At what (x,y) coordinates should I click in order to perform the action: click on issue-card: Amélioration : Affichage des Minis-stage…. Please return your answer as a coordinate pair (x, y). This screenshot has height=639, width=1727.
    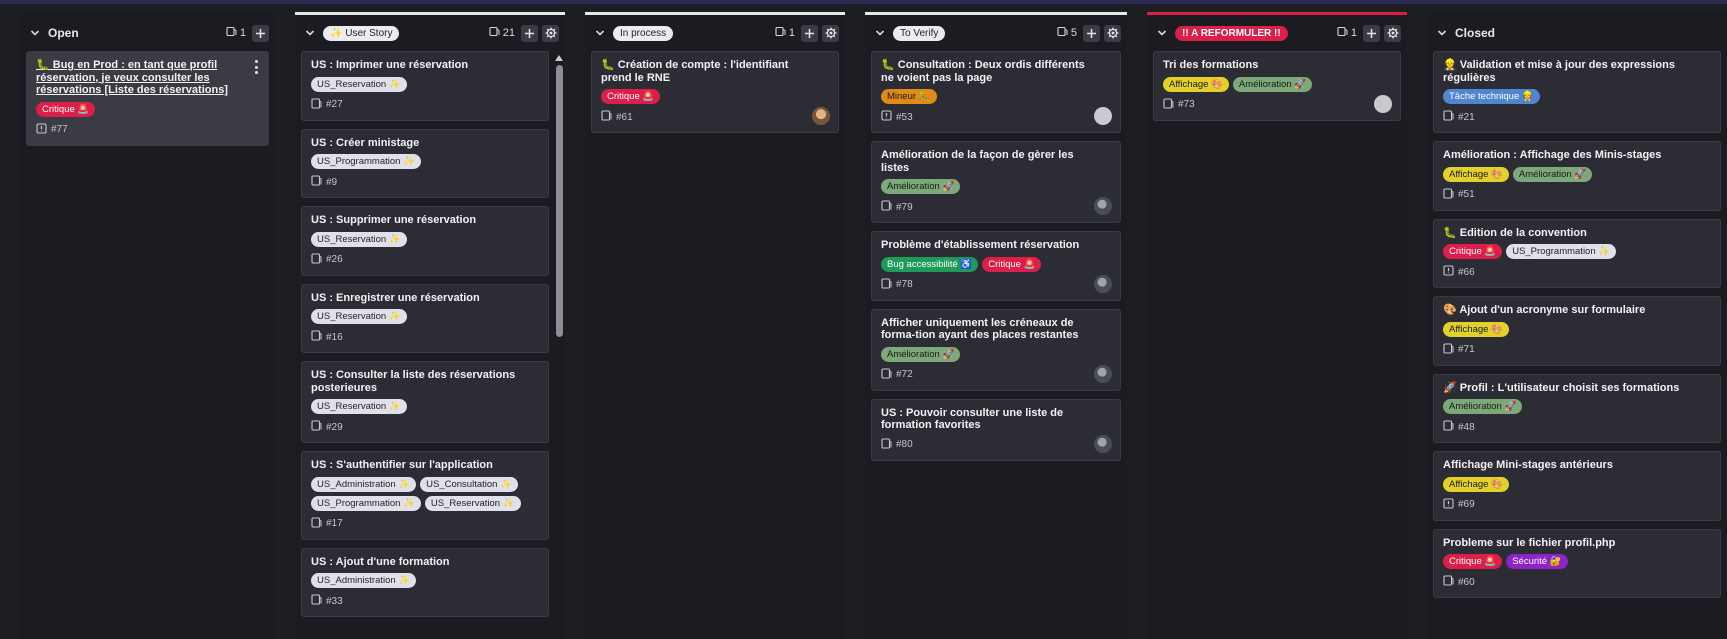
    Looking at the image, I should click on (1577, 176).